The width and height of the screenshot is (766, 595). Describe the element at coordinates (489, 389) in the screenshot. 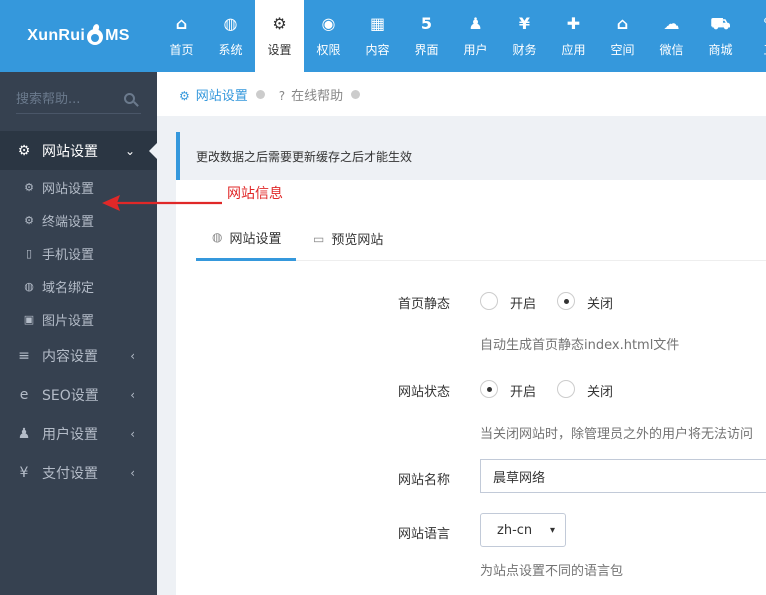

I see `site-status-on-radio` at that location.